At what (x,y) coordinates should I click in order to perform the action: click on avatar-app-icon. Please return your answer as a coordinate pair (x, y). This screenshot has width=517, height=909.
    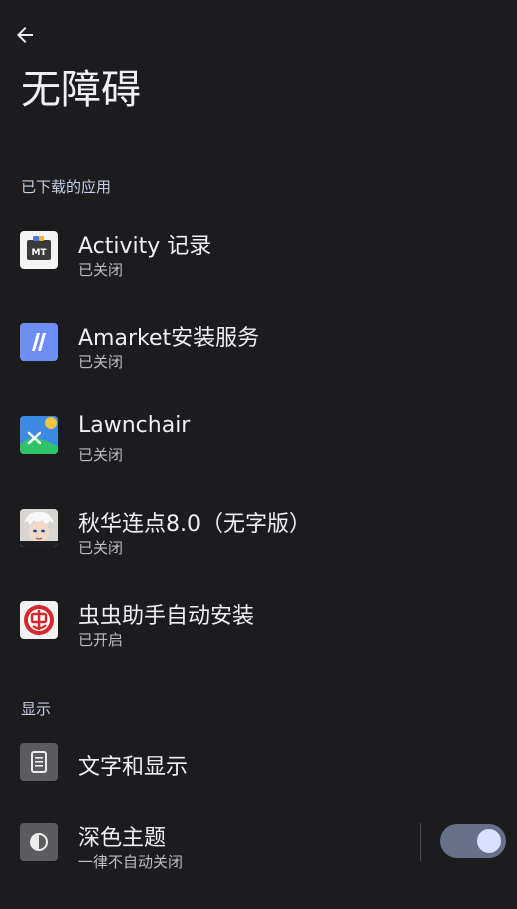
    Looking at the image, I should click on (39, 528).